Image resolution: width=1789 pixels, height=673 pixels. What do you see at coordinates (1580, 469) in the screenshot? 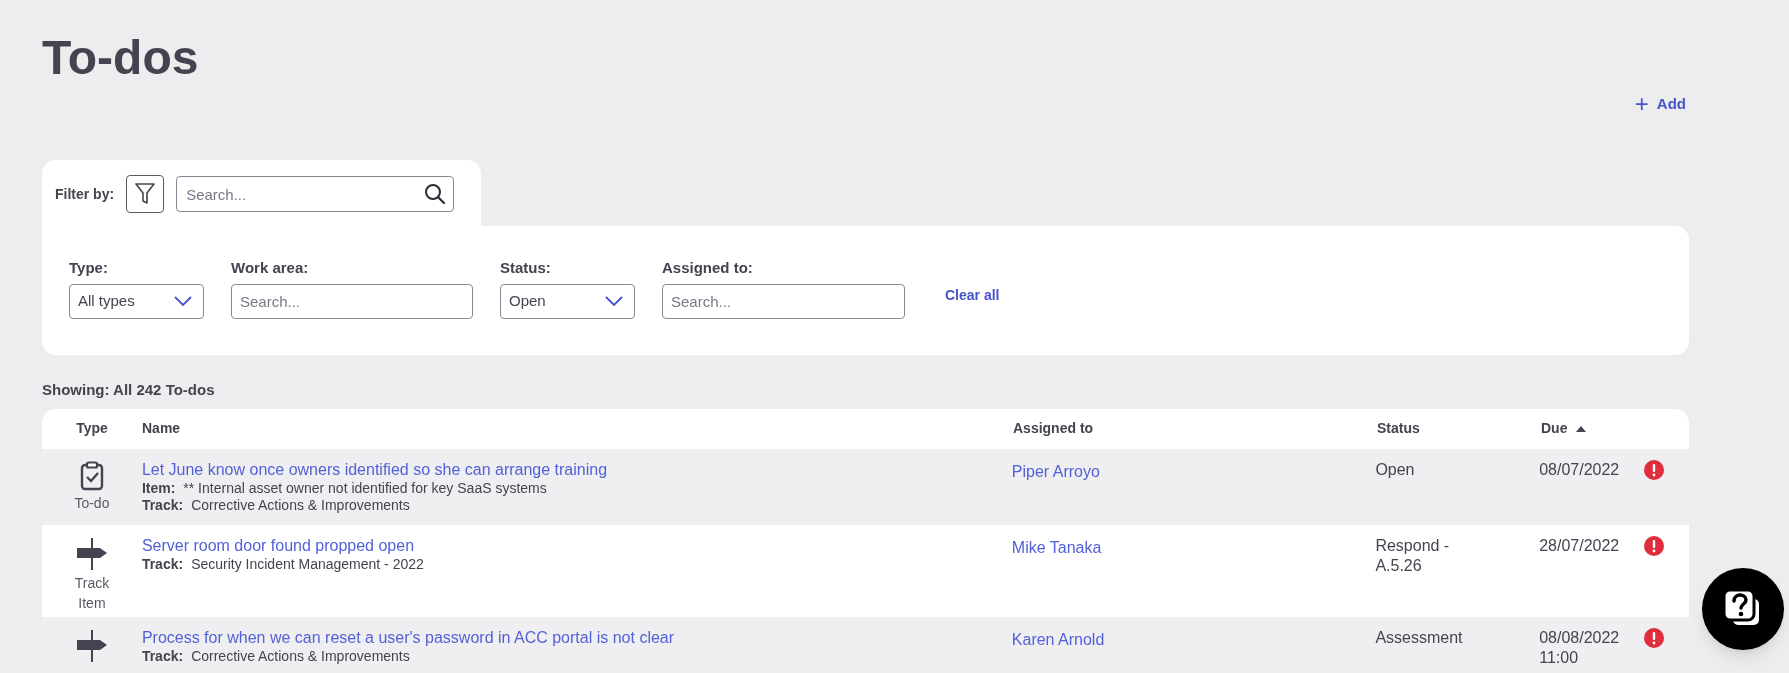
I see `due-date: 08/07/2022` at bounding box center [1580, 469].